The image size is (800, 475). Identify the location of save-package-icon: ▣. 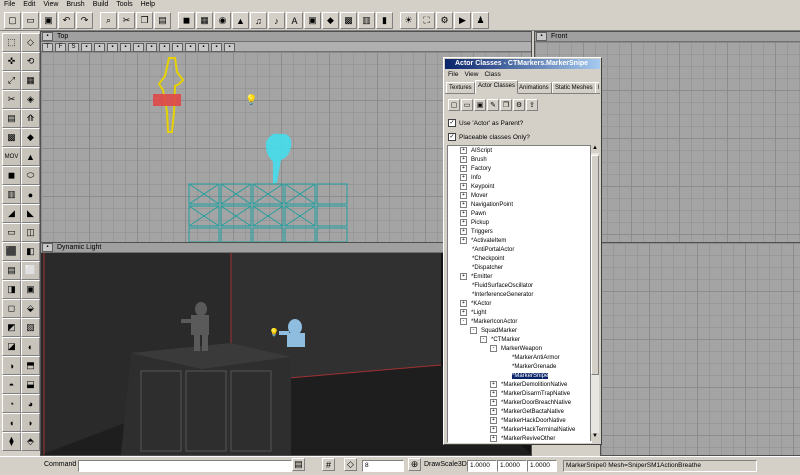
(480, 105).